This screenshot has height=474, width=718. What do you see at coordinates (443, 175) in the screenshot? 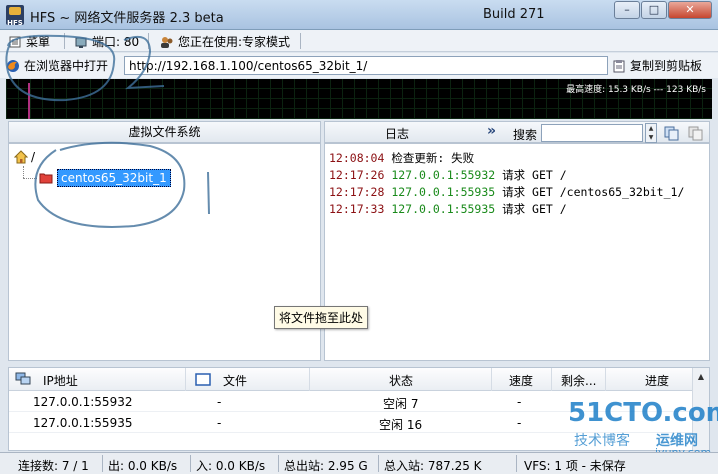
I see `log-address: 127.0.0.1:55932` at bounding box center [443, 175].